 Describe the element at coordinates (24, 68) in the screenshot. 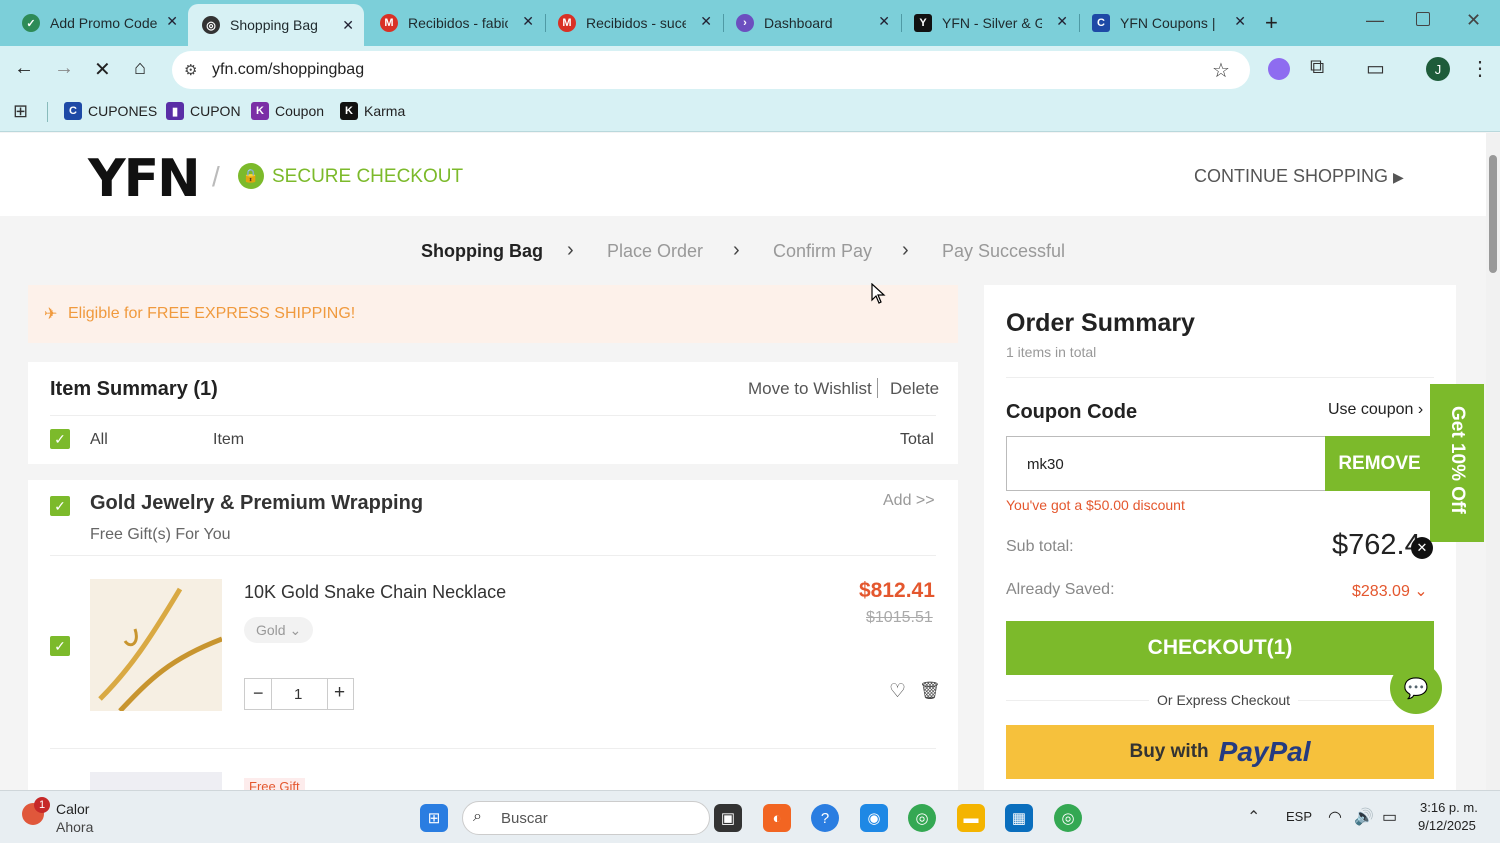

I see `back-icon: ←` at that location.